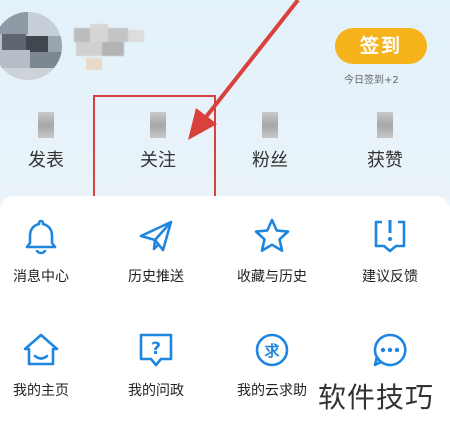  I want to click on menu-item-label: 消息中心, so click(41, 277).